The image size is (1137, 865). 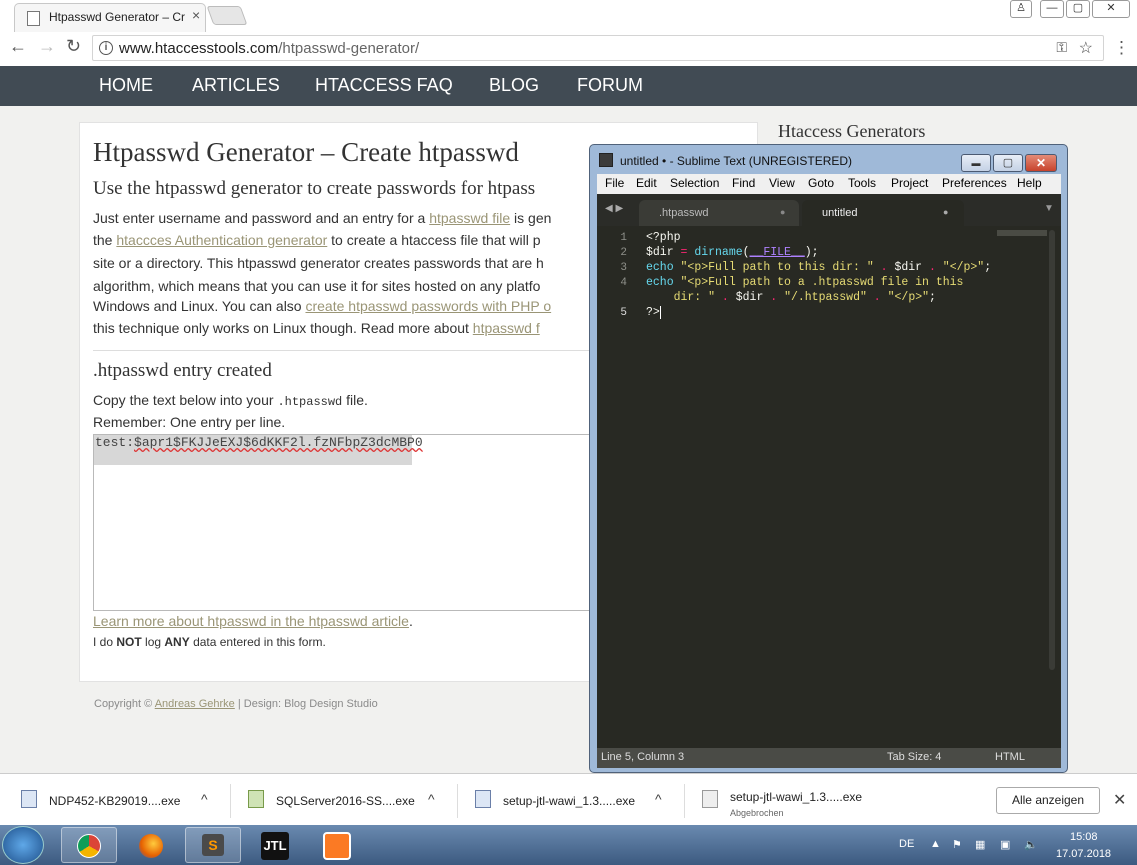 What do you see at coordinates (1008, 163) in the screenshot?
I see `sublime-maximize-button: ▢` at bounding box center [1008, 163].